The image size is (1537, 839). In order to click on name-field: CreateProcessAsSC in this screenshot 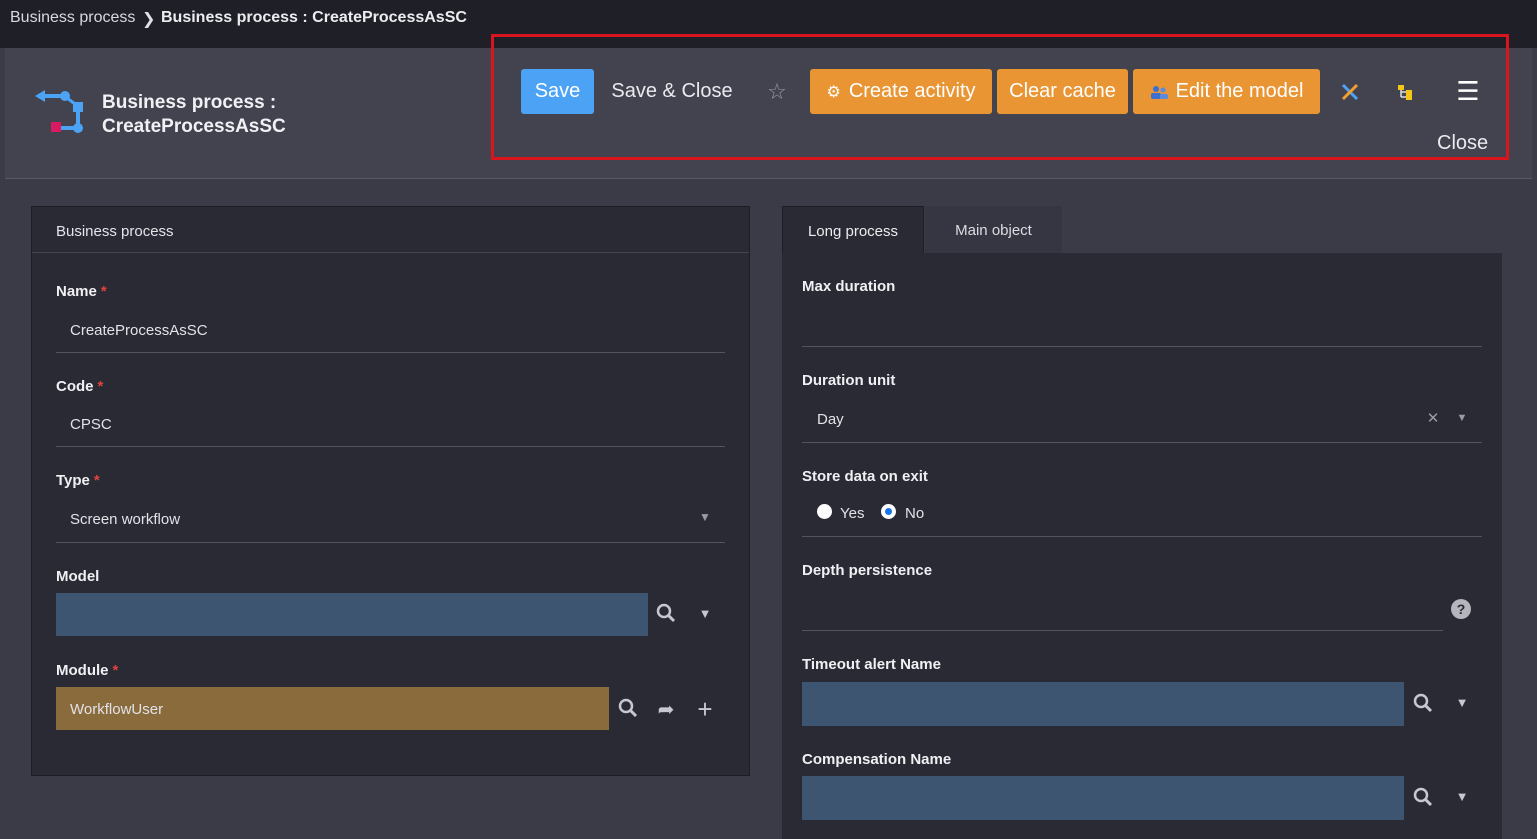, I will do `click(139, 330)`.